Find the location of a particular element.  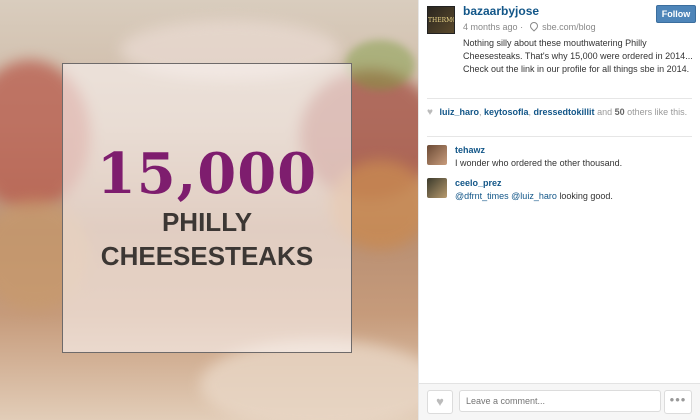

likes-count: 50 is located at coordinates (620, 112).